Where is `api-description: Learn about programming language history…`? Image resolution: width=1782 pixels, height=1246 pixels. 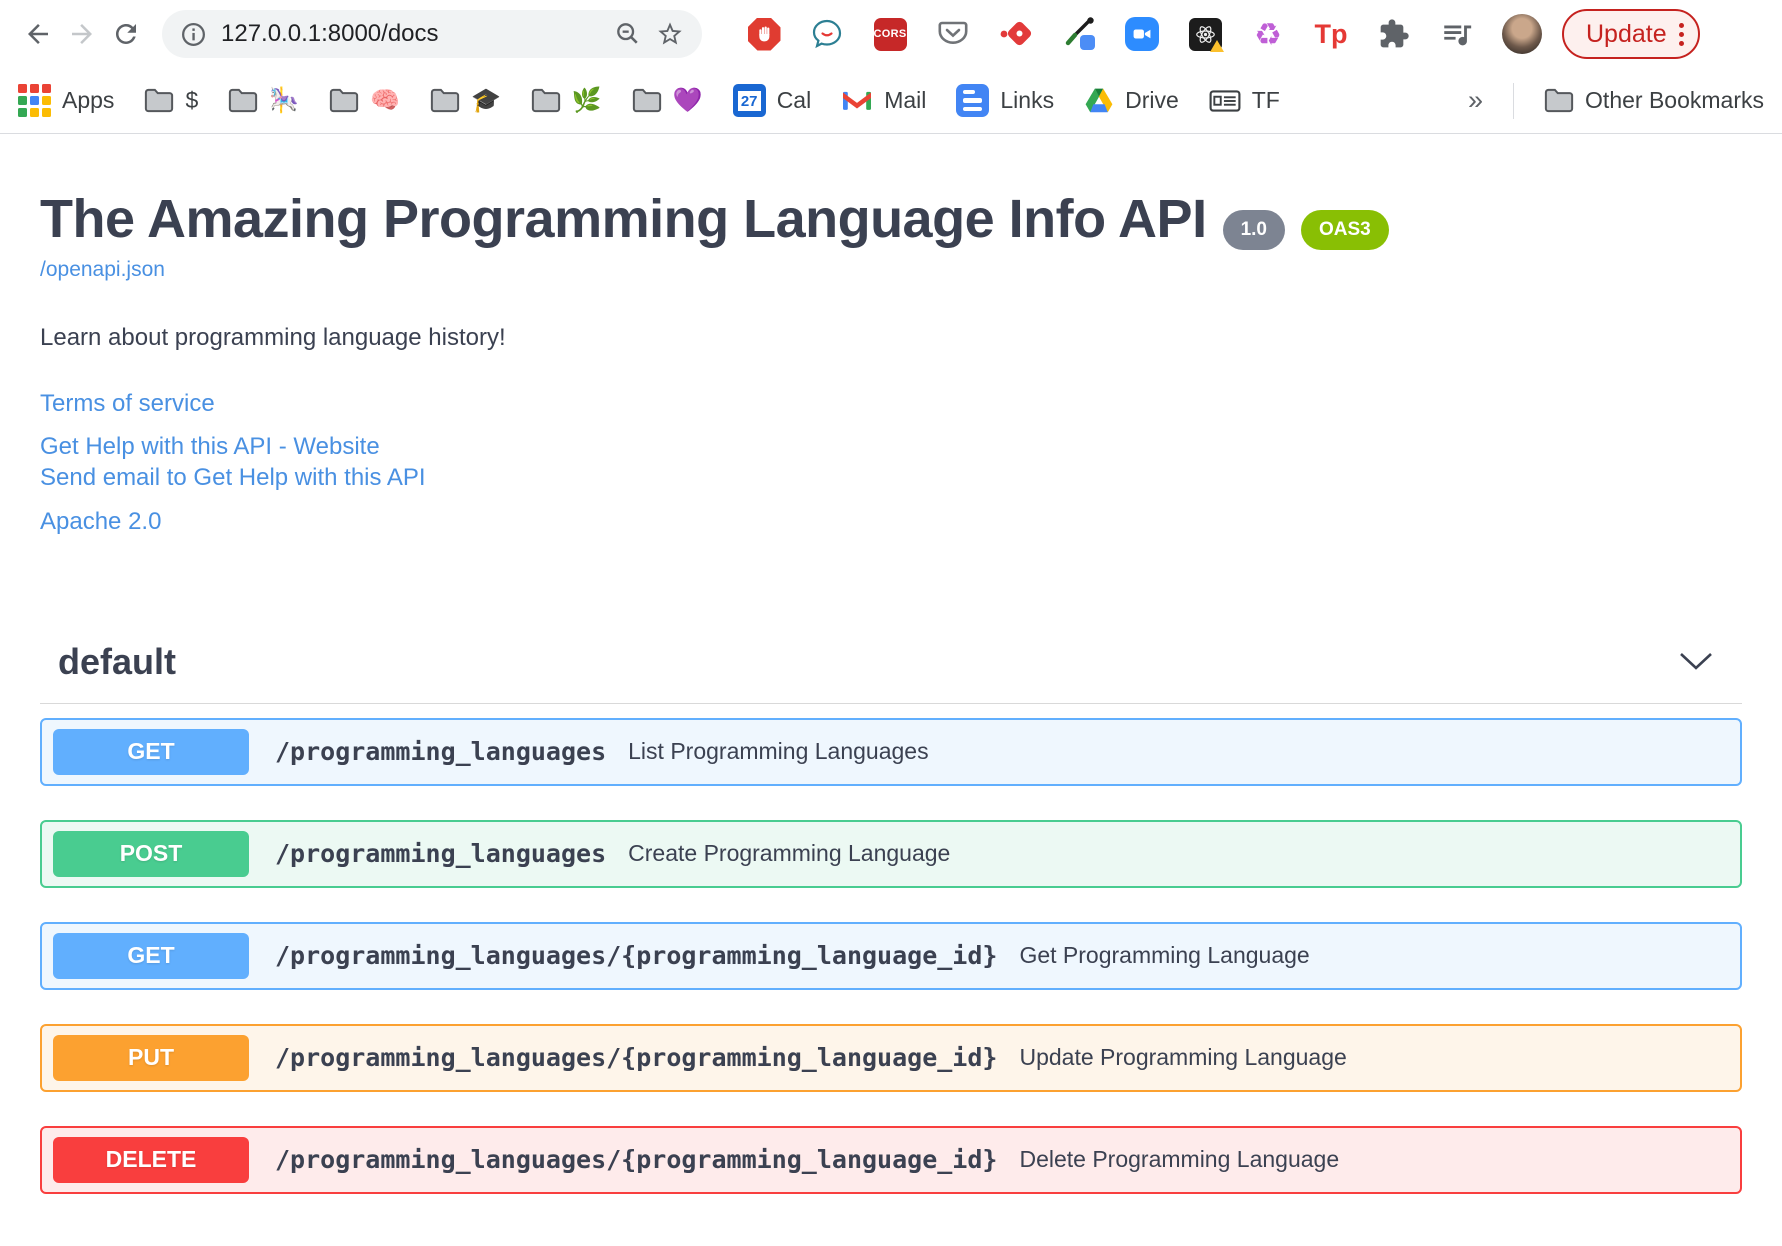
api-description: Learn about programming language history… is located at coordinates (273, 337).